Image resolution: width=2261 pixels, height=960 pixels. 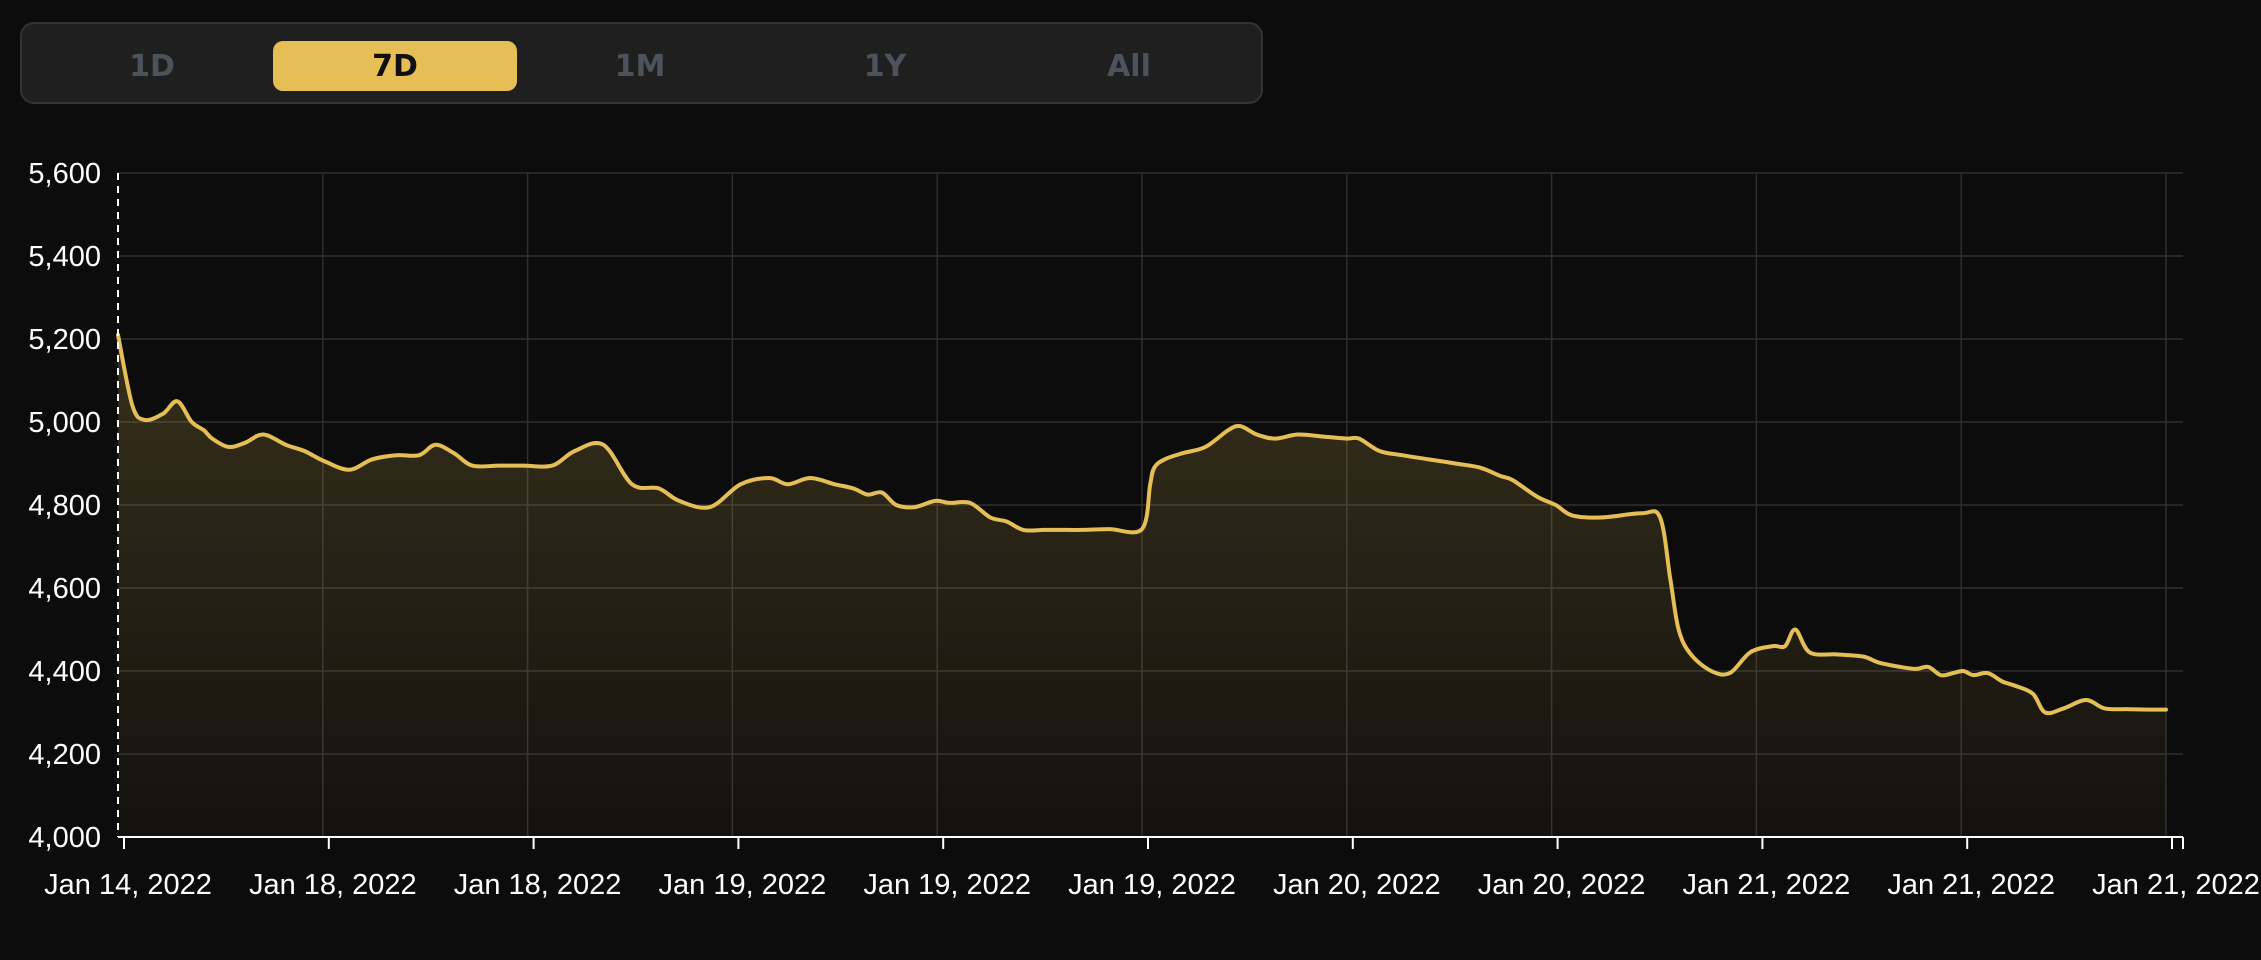 I want to click on y-tick-label: 4,400, so click(x=64, y=672).